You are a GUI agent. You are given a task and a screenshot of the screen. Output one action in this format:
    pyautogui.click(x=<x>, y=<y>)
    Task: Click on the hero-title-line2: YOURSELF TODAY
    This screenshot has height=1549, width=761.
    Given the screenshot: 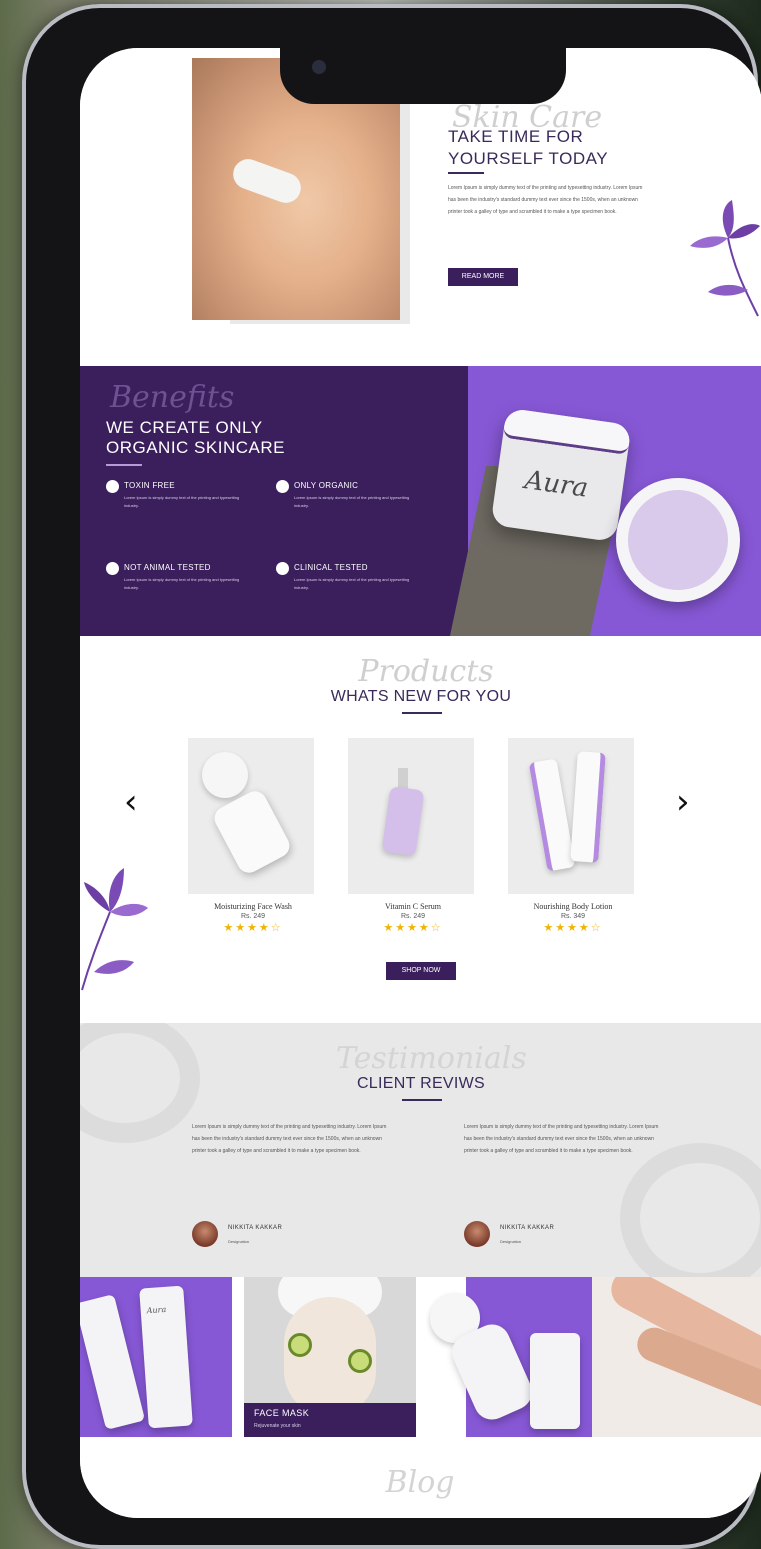 What is the action you would take?
    pyautogui.click(x=528, y=158)
    